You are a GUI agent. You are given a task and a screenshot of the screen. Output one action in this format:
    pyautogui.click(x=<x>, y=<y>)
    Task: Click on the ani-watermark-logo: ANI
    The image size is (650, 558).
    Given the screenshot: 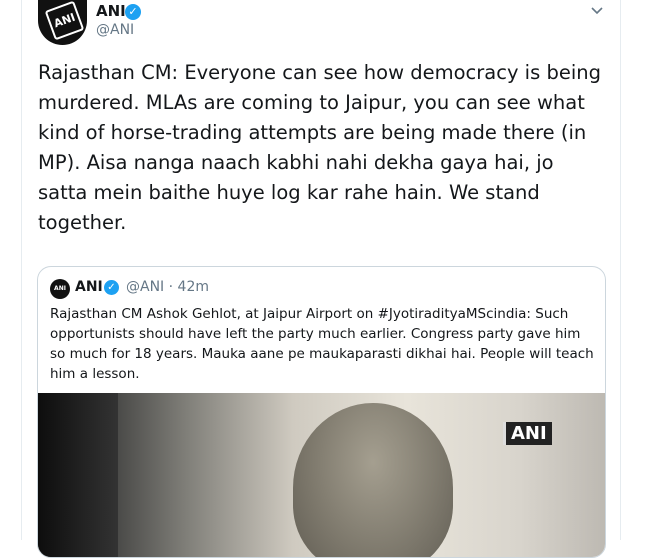 What is the action you would take?
    pyautogui.click(x=527, y=433)
    